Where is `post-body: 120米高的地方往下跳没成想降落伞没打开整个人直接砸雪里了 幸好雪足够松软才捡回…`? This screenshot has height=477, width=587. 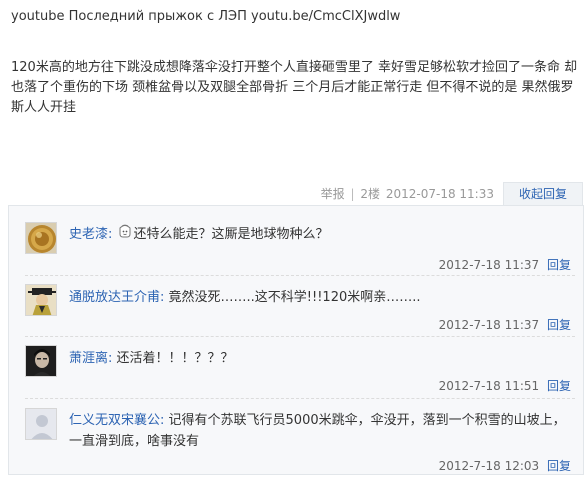
post-body: 120米高的地方往下跳没成想降落伞没打开整个人直接砸雪里了 幸好雪足够松软才捡回… is located at coordinates (294, 87).